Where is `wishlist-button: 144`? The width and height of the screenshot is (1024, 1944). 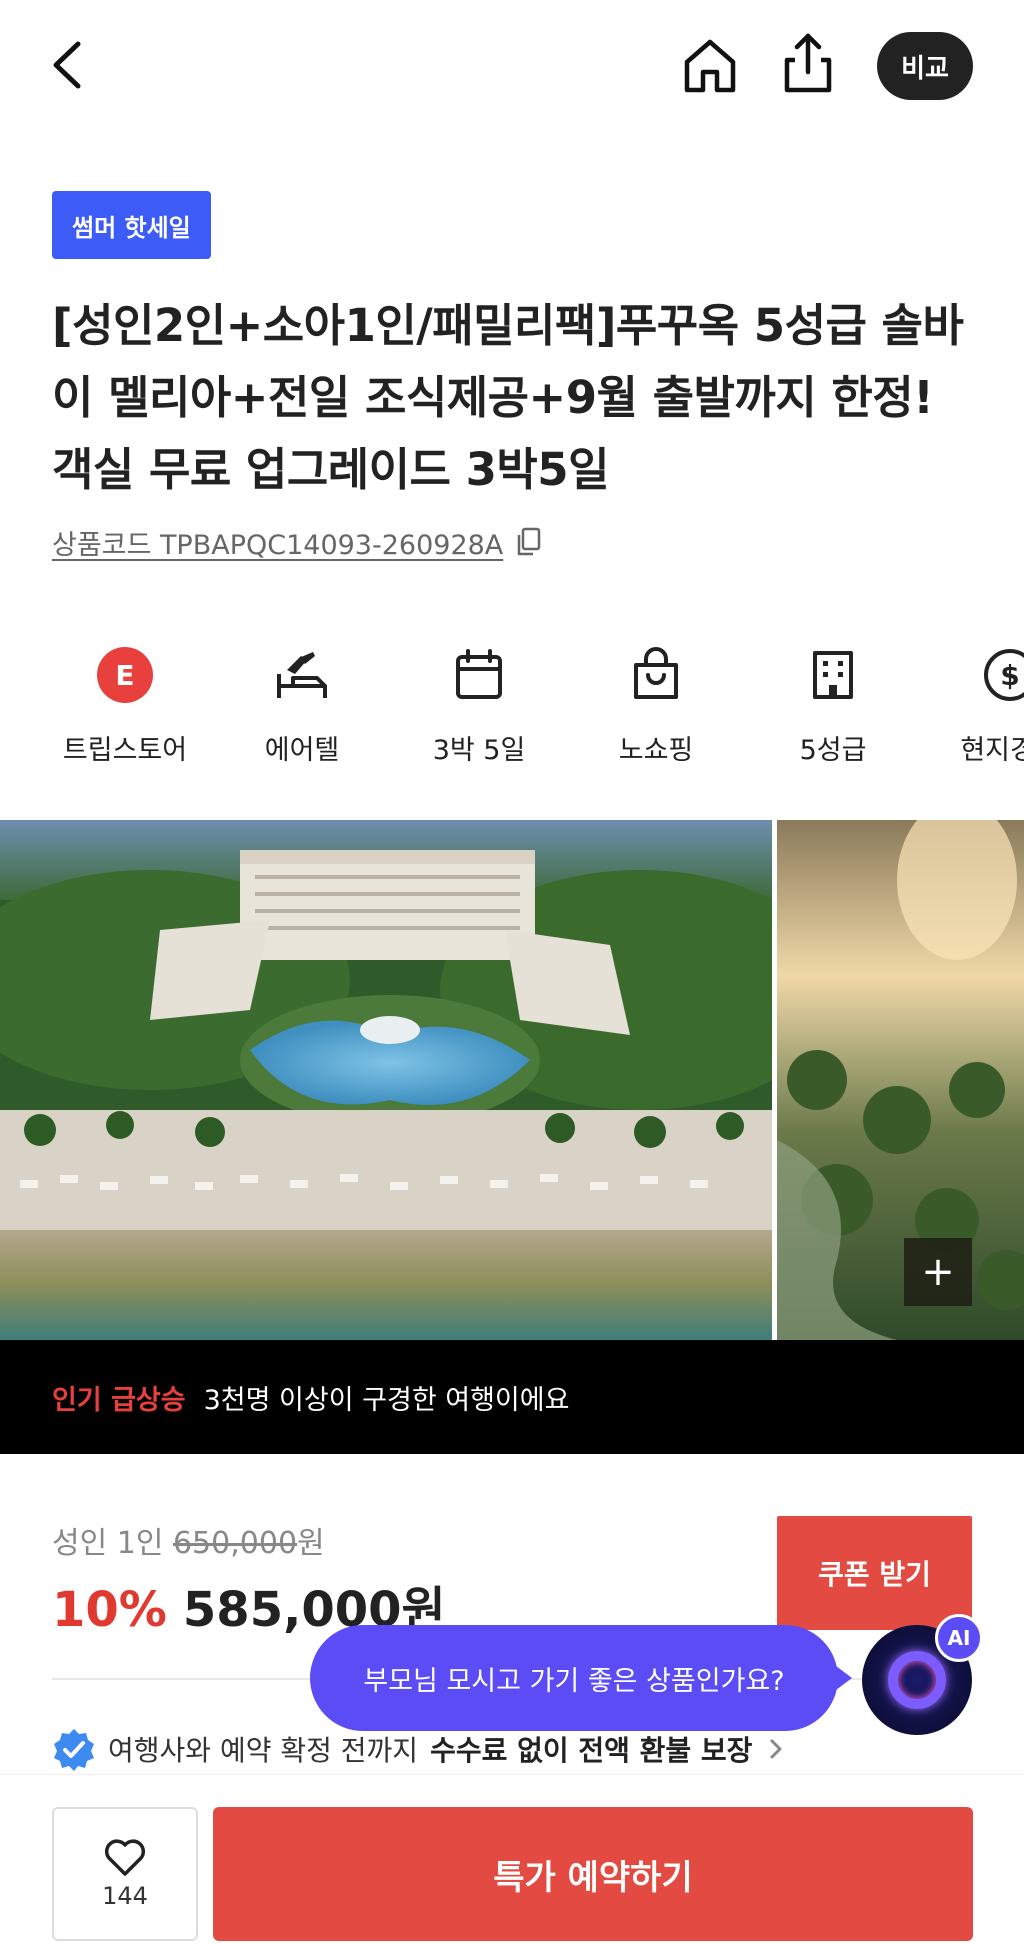 wishlist-button: 144 is located at coordinates (125, 1874).